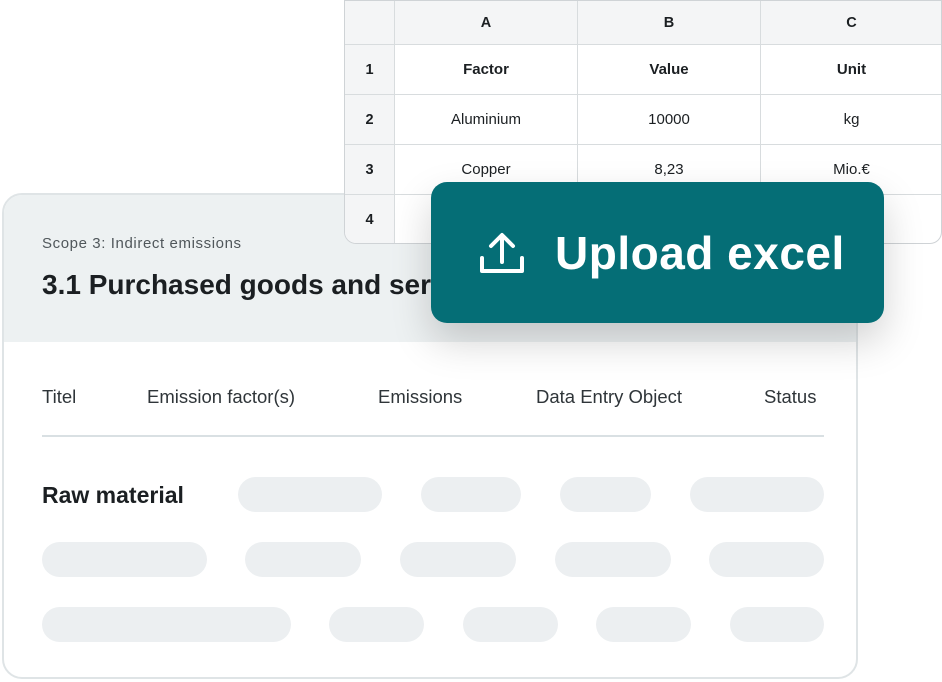 Image resolution: width=942 pixels, height=682 pixels. Describe the element at coordinates (370, 70) in the screenshot. I see `row-header: 1` at that location.